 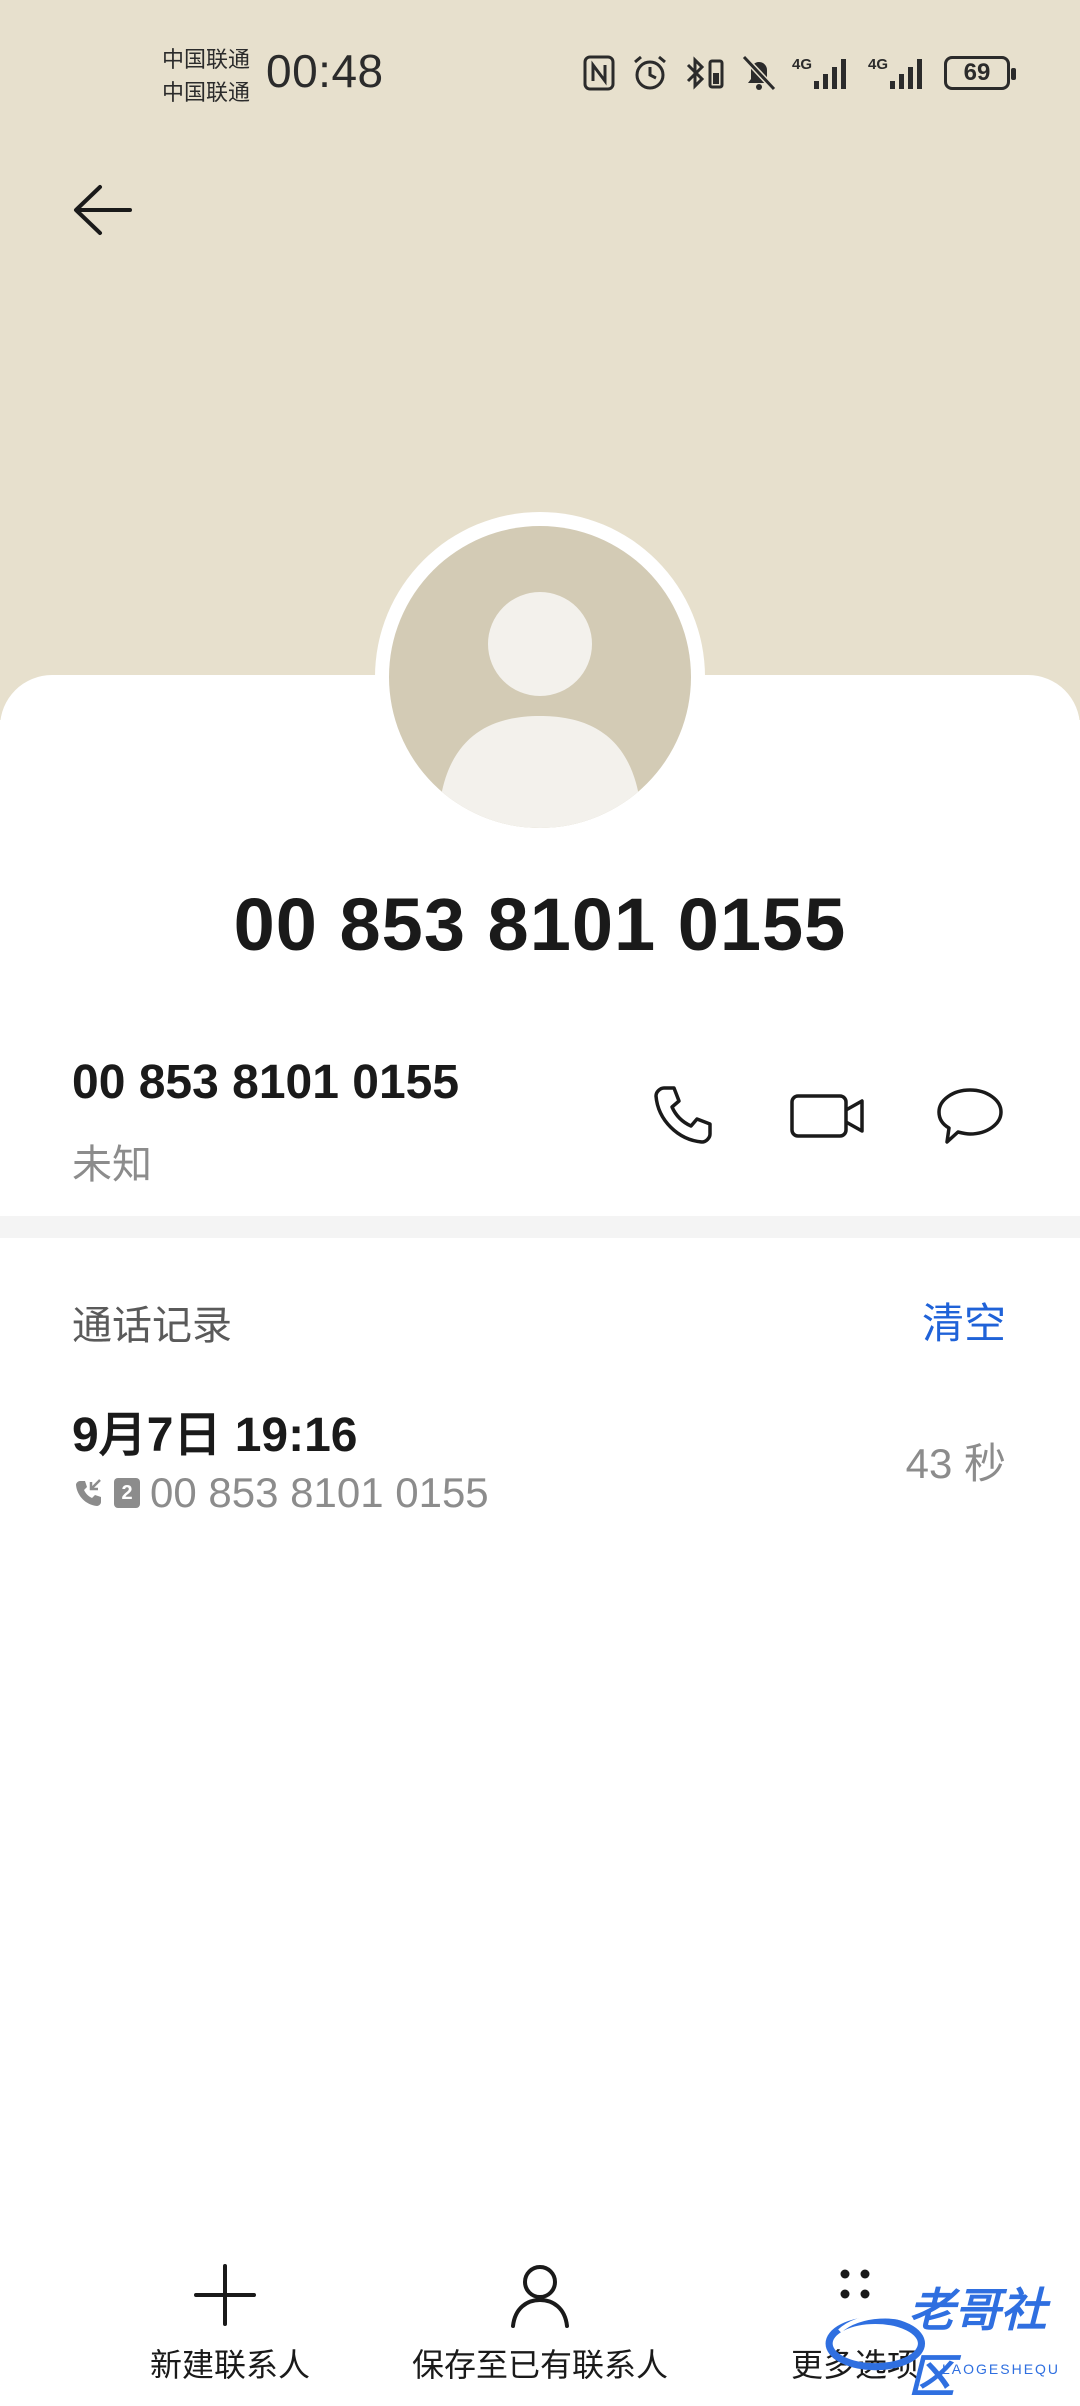 What do you see at coordinates (127, 1493) in the screenshot?
I see `sim-card-badge: 2` at bounding box center [127, 1493].